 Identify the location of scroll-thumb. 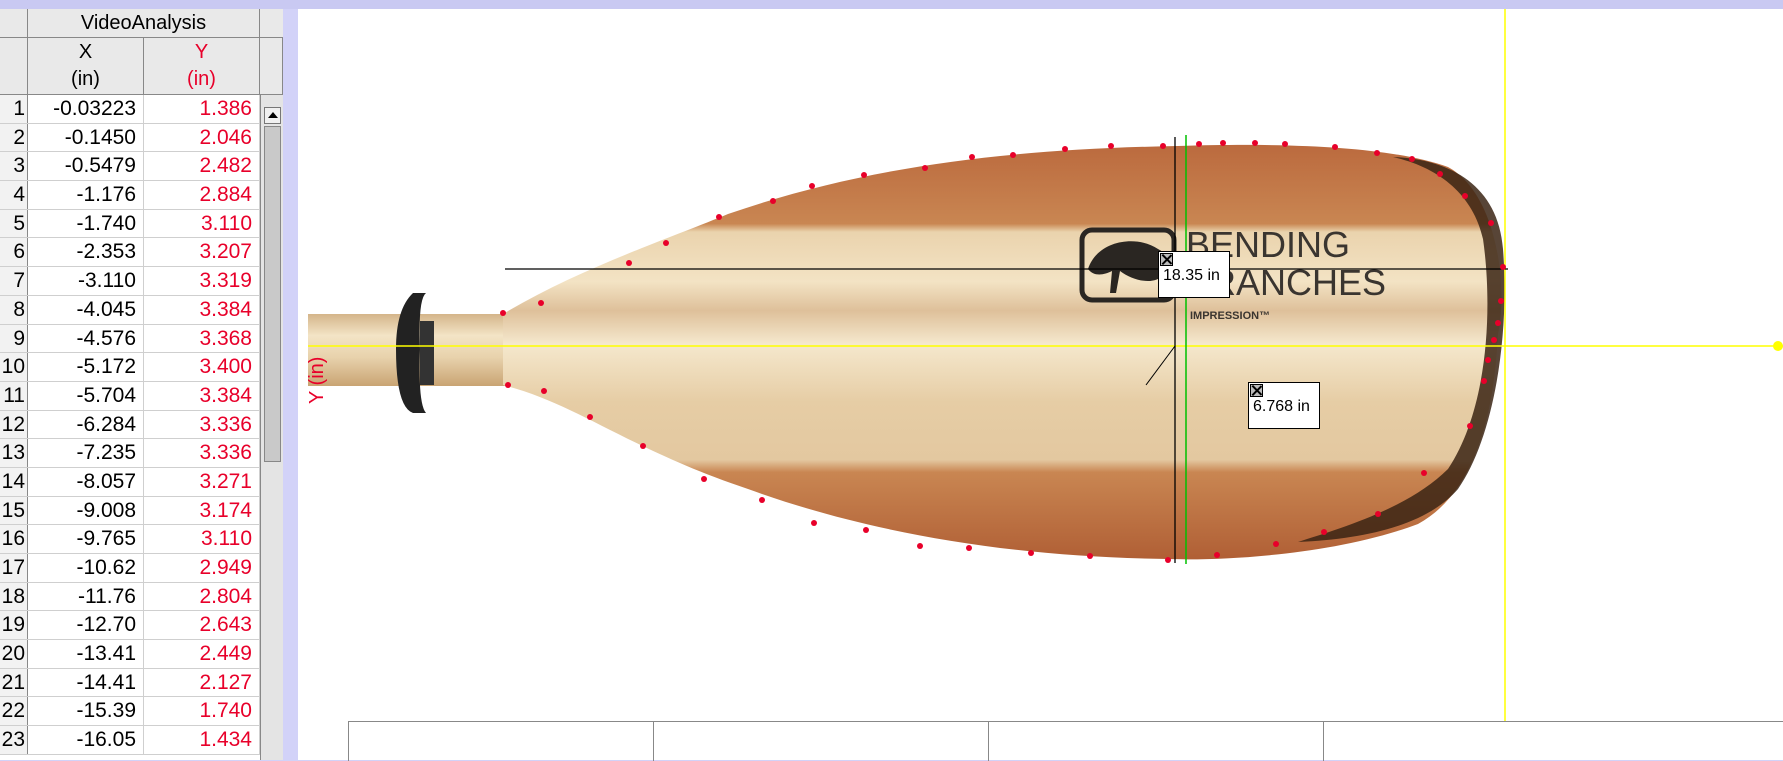
(272, 294).